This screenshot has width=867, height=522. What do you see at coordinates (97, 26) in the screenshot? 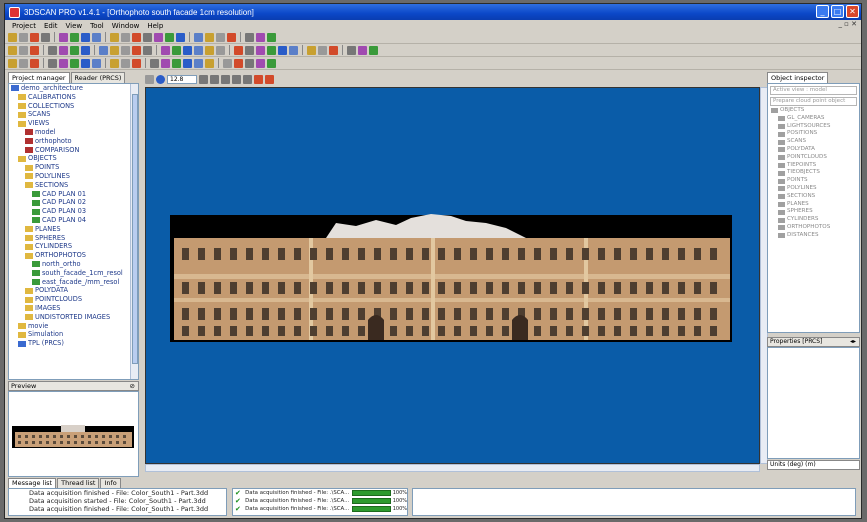
I see `menu-tool: Tool` at bounding box center [97, 26].